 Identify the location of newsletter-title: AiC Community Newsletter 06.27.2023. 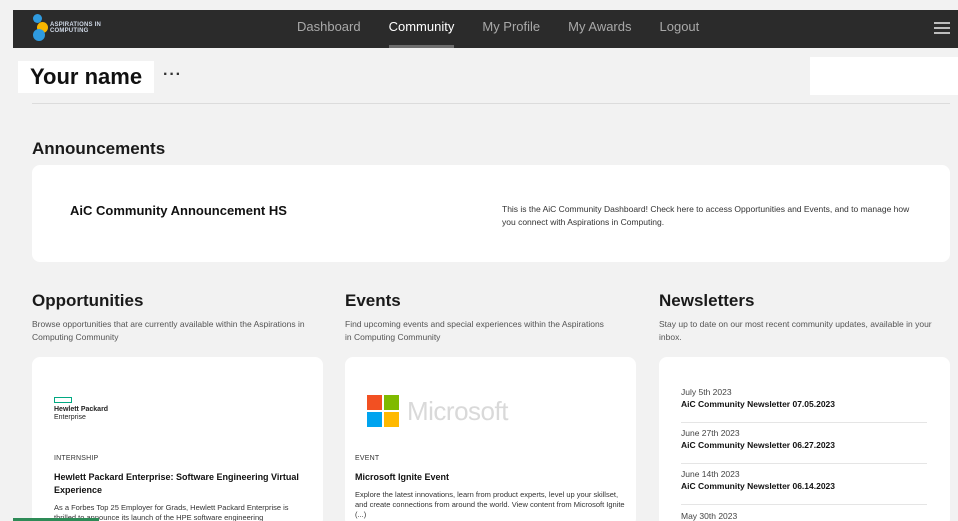
(804, 445).